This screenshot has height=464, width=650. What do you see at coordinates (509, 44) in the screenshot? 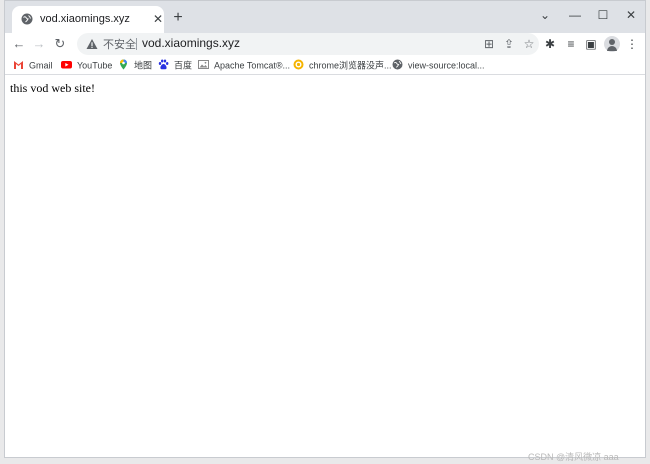
I see `share-icon: ⇪` at bounding box center [509, 44].